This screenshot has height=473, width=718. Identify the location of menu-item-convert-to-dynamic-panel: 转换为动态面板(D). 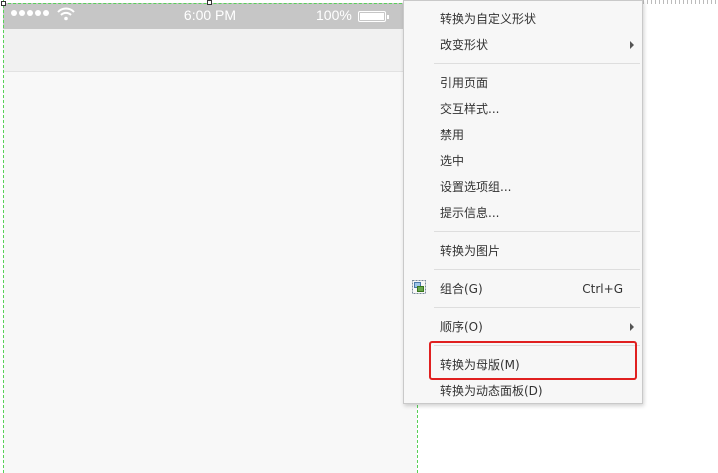
(536, 391).